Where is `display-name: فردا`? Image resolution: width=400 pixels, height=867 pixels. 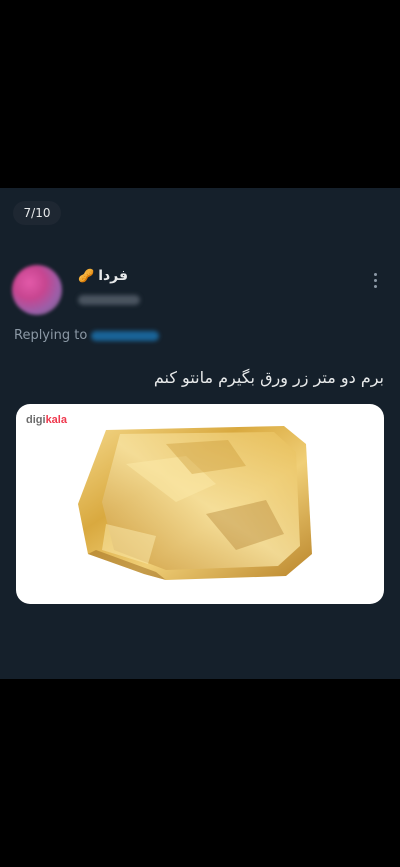 display-name: فردا is located at coordinates (113, 276).